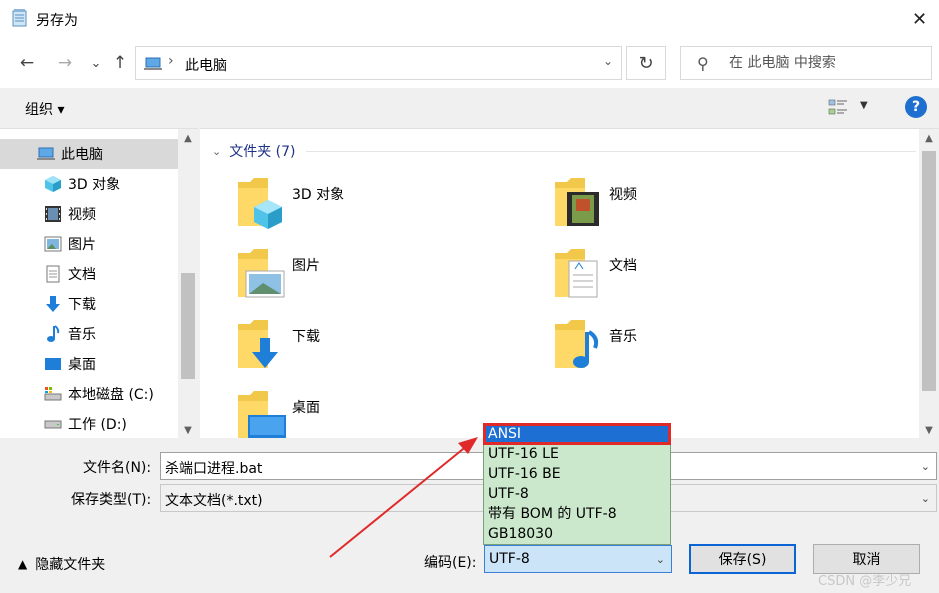  Describe the element at coordinates (824, 63) in the screenshot. I see `search-input` at that location.